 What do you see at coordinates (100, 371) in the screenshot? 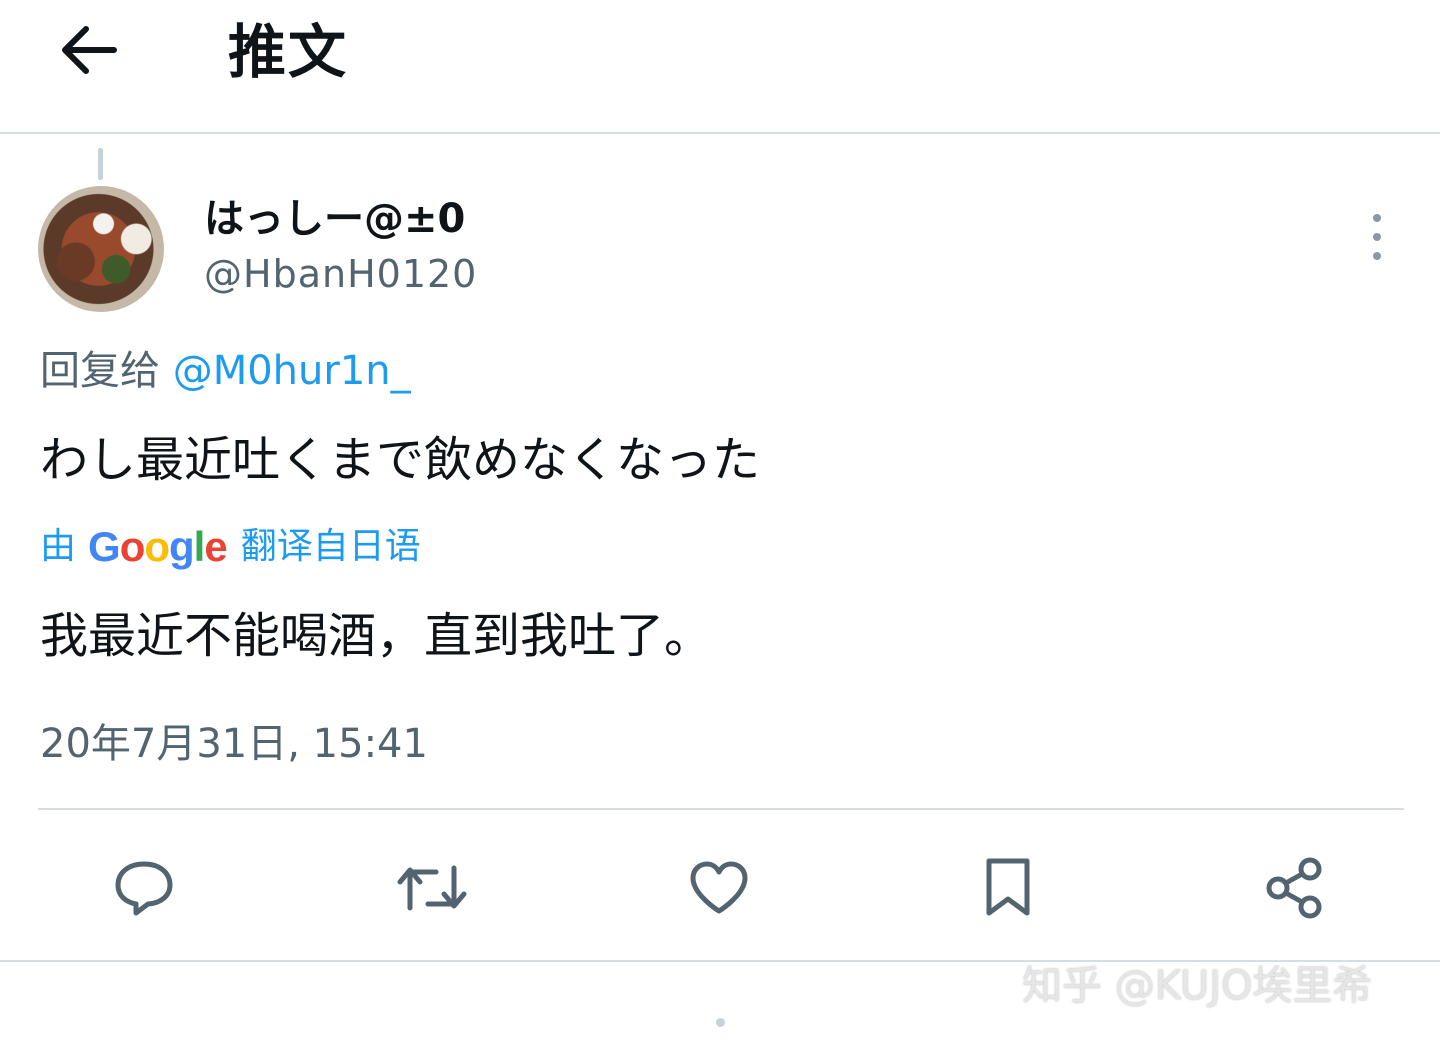
I see `reply-prefix: 回复给` at bounding box center [100, 371].